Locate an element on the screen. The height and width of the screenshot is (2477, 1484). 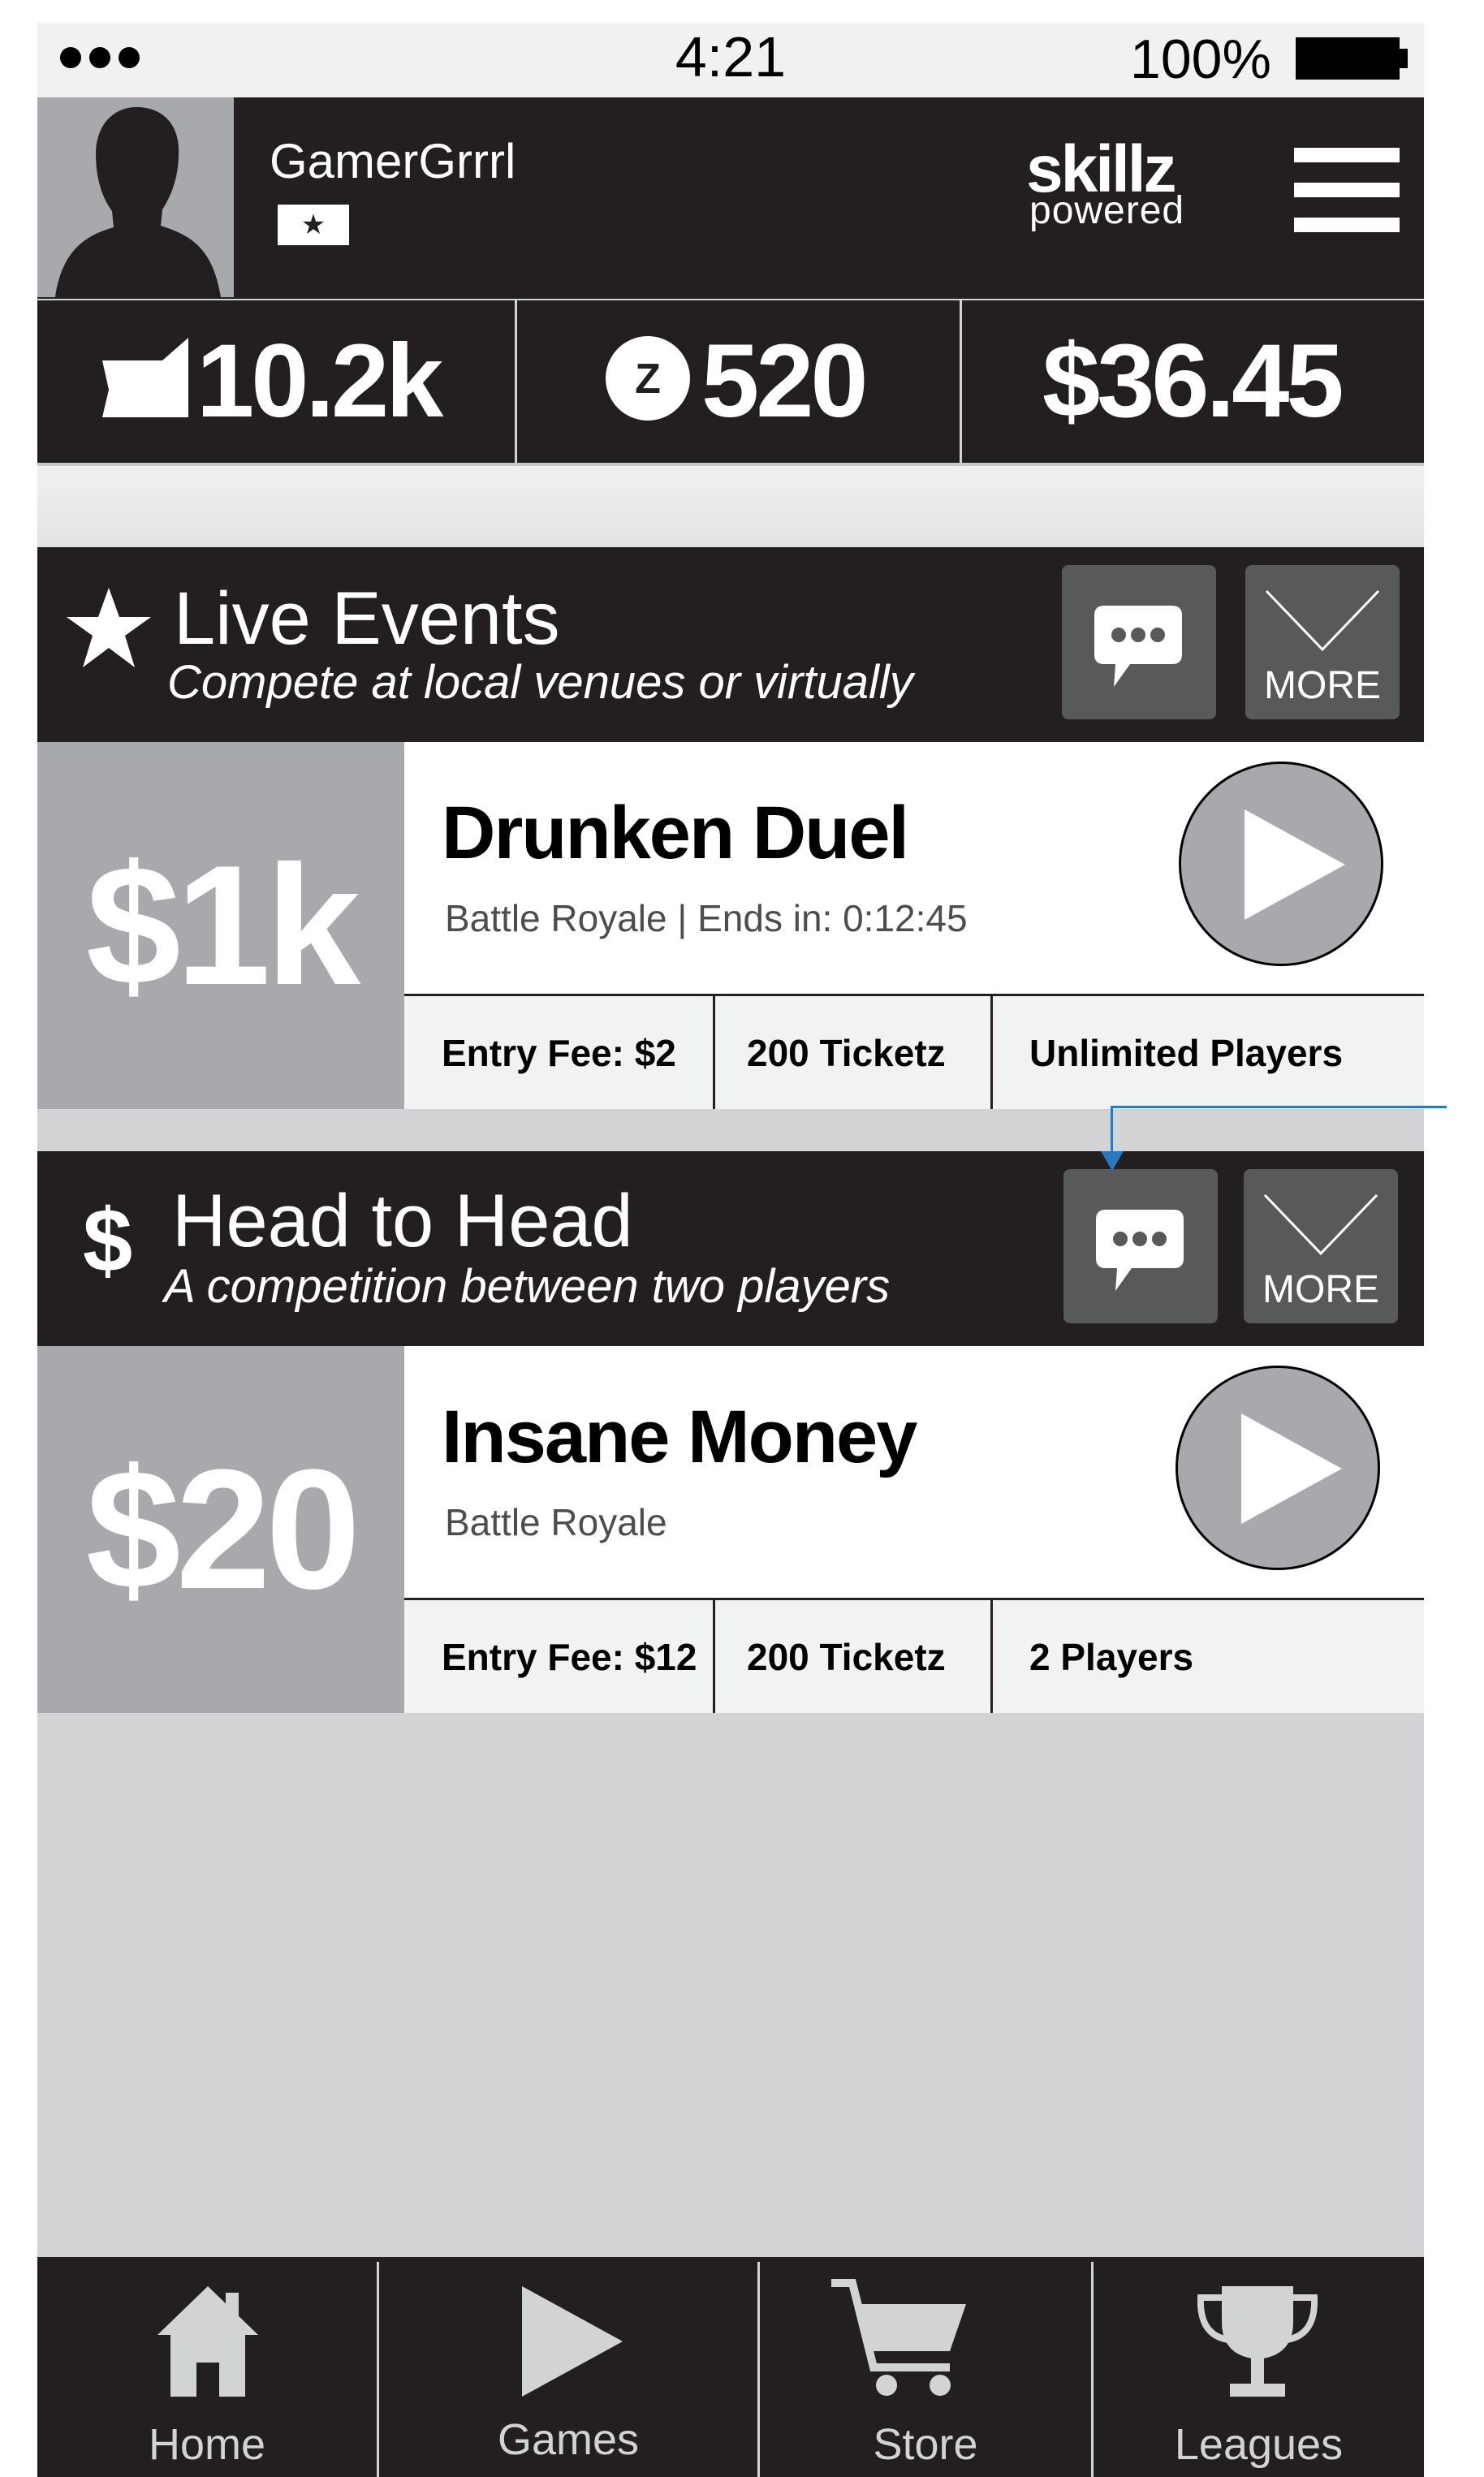
dollar-icon: $ is located at coordinates (108, 1241).